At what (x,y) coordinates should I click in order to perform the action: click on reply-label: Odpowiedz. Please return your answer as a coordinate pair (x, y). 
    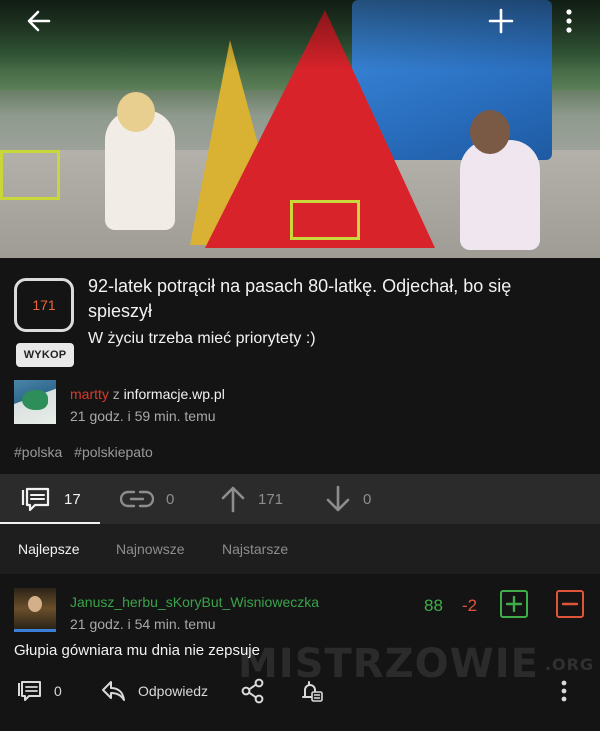
    Looking at the image, I should click on (173, 691).